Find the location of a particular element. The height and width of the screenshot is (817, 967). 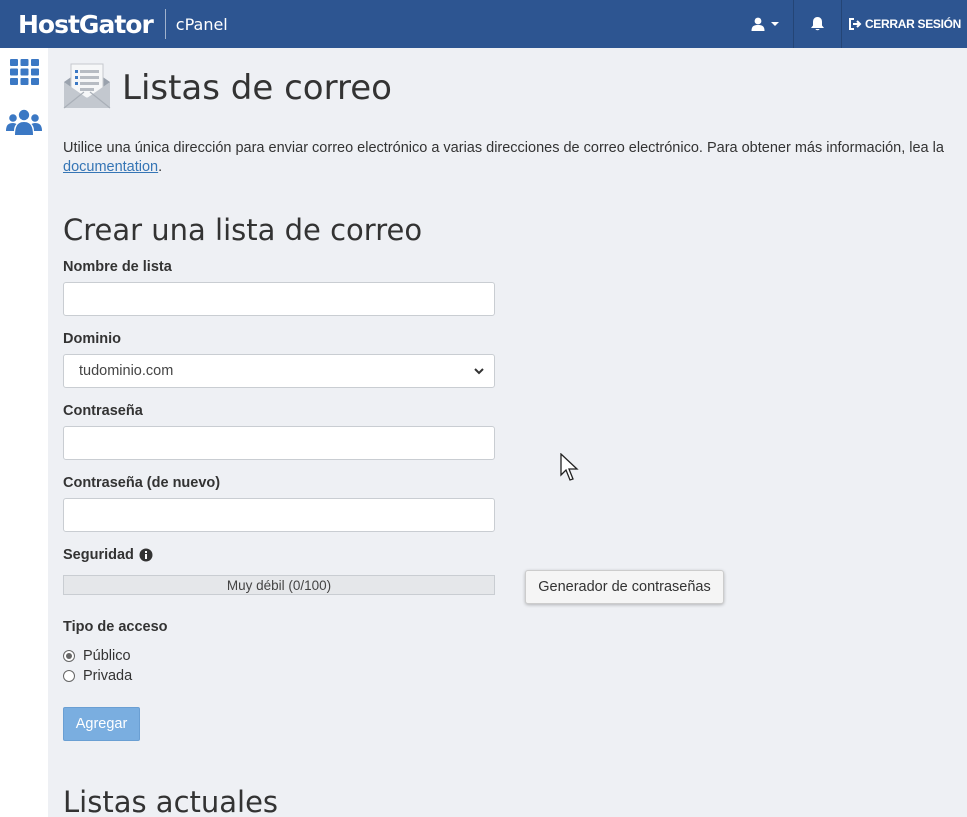

strength-text: Muy débil (0/100) is located at coordinates (279, 585).